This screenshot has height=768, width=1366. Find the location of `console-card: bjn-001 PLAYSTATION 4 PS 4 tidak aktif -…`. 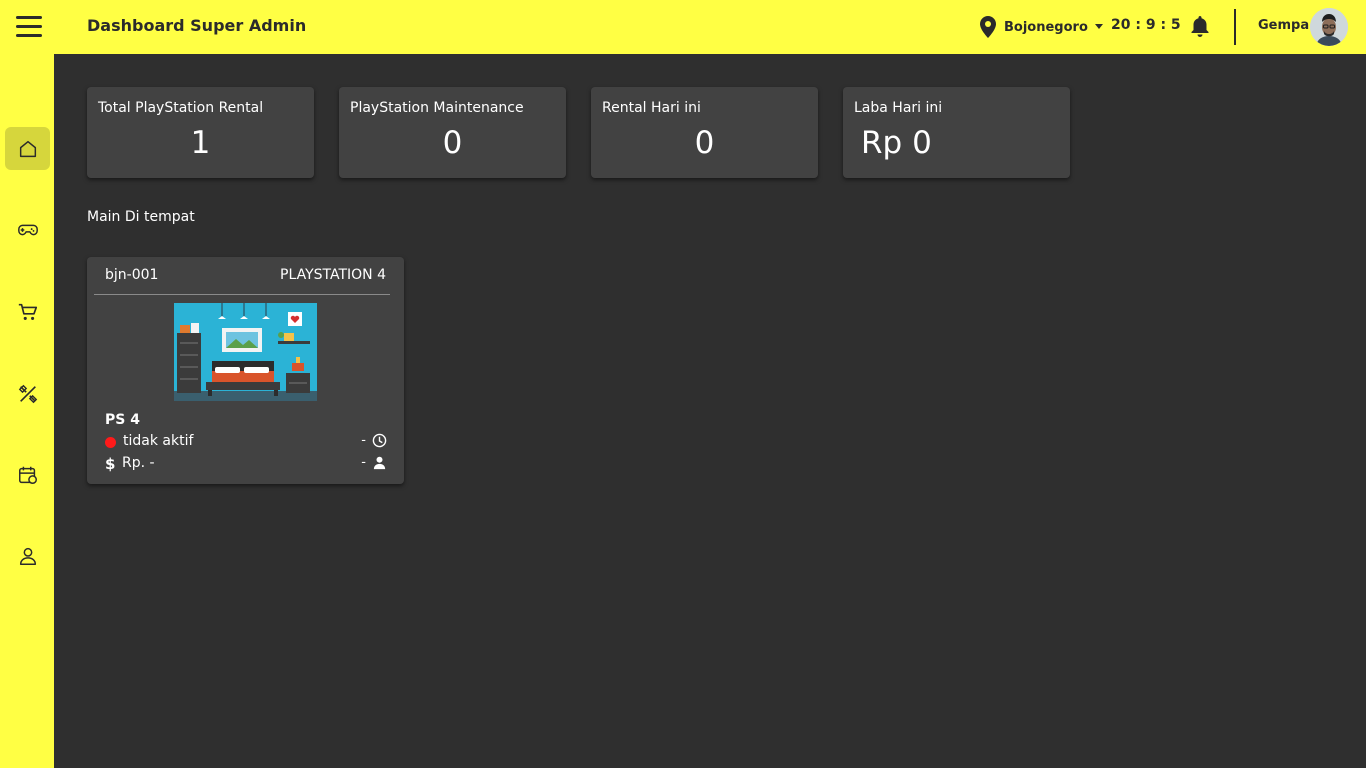

console-card: bjn-001 PLAYSTATION 4 PS 4 tidak aktif -… is located at coordinates (245, 370).